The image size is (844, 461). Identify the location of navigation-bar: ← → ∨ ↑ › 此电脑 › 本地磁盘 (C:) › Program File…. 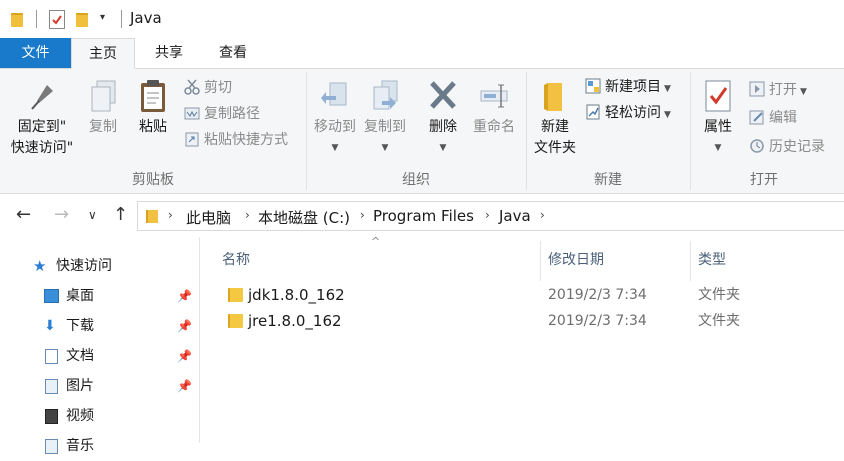
(422, 215).